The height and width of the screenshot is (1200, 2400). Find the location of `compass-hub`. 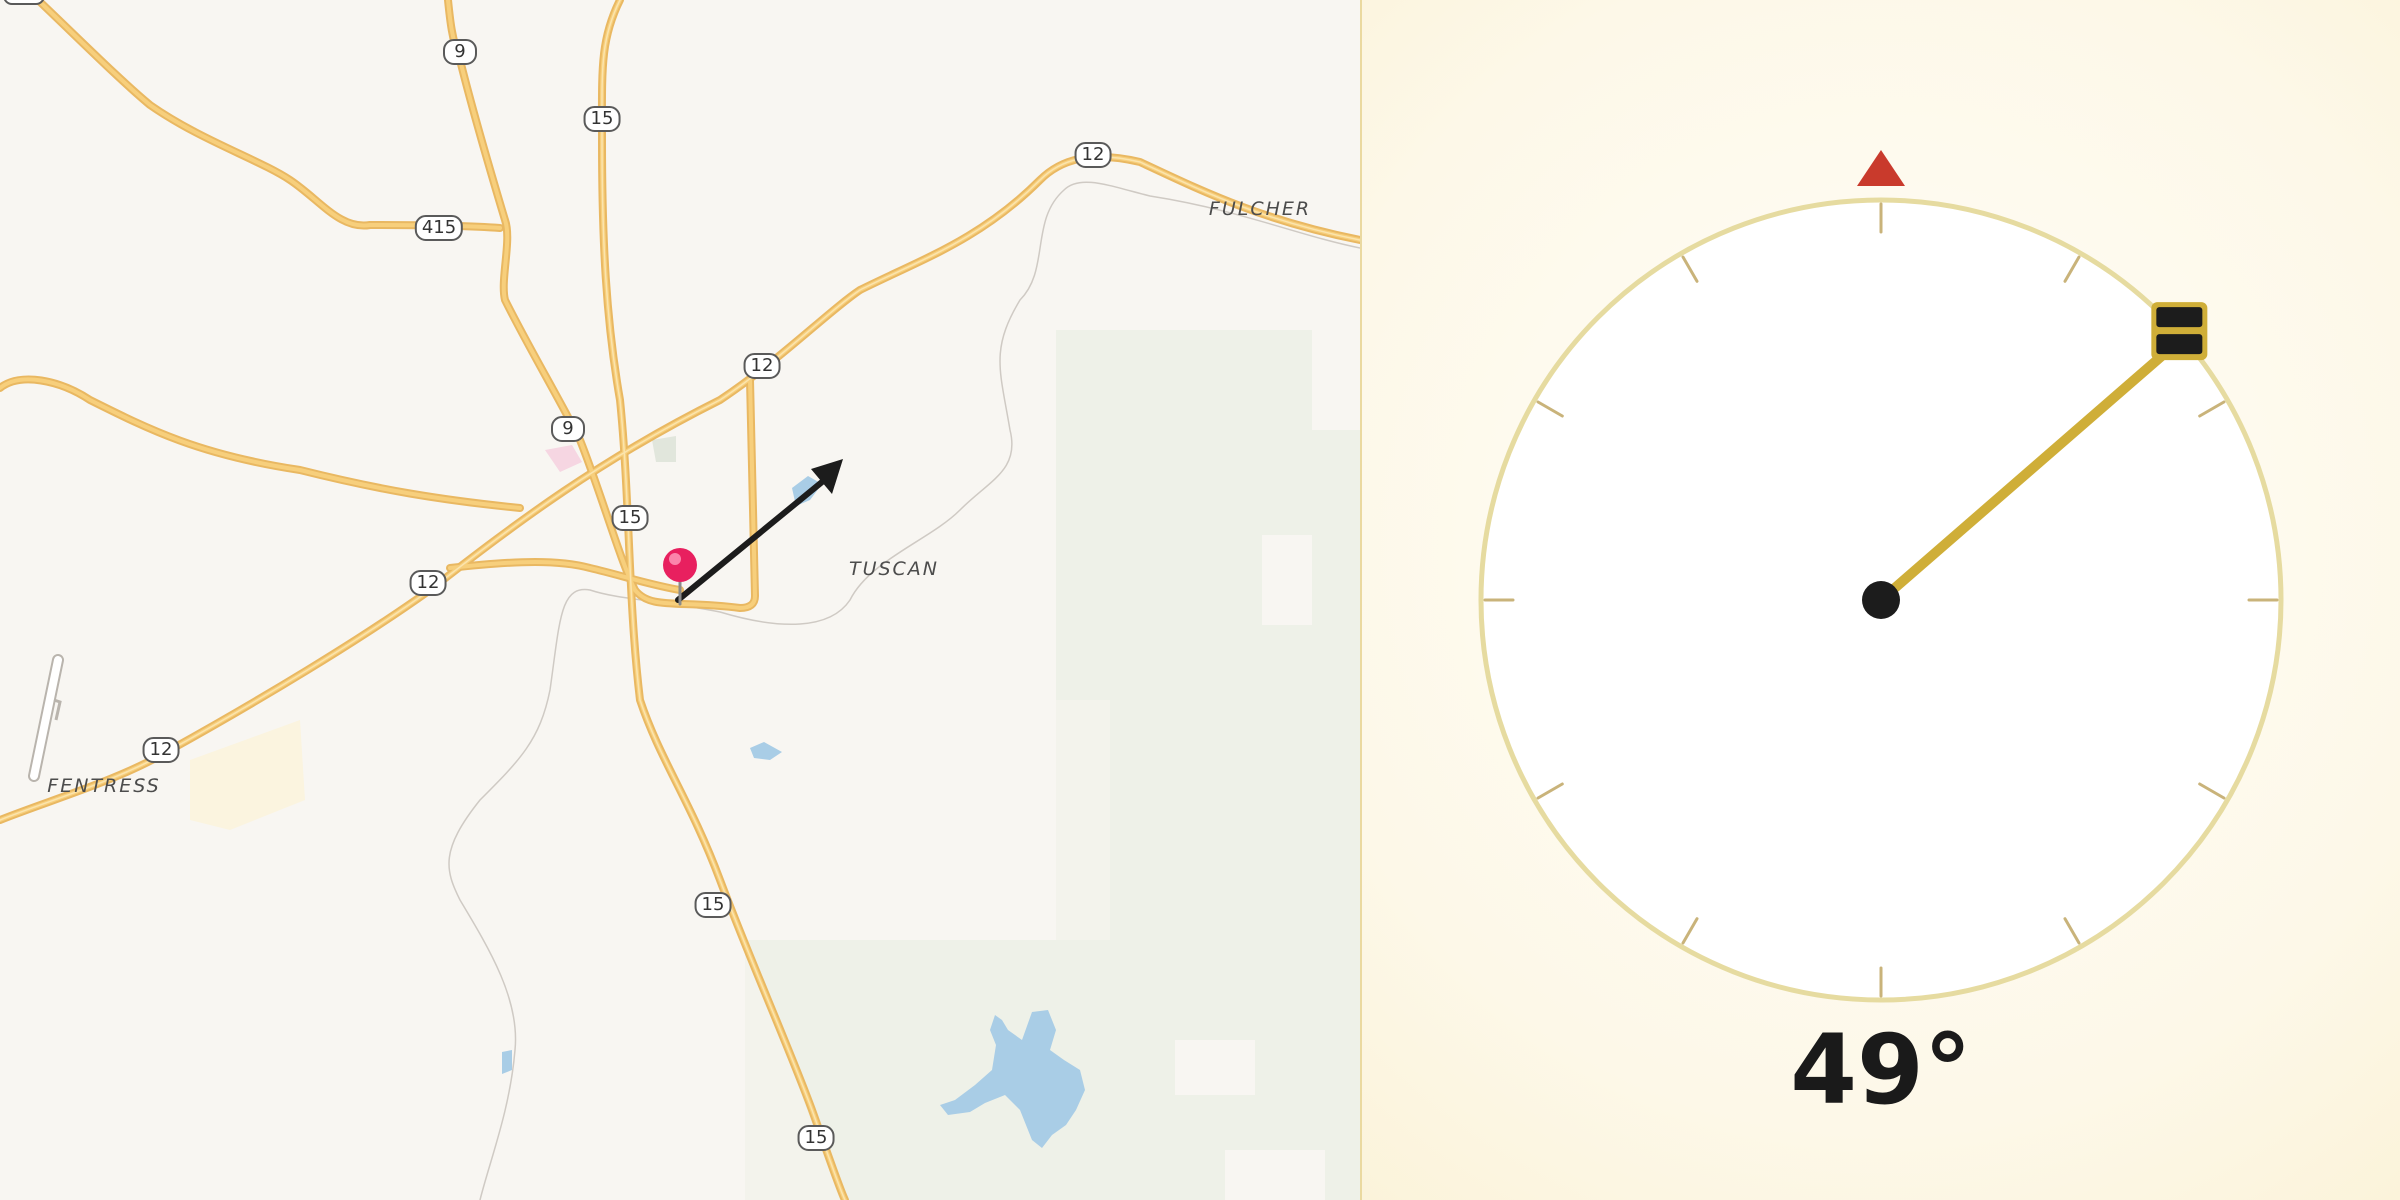

compass-hub is located at coordinates (1881, 600).